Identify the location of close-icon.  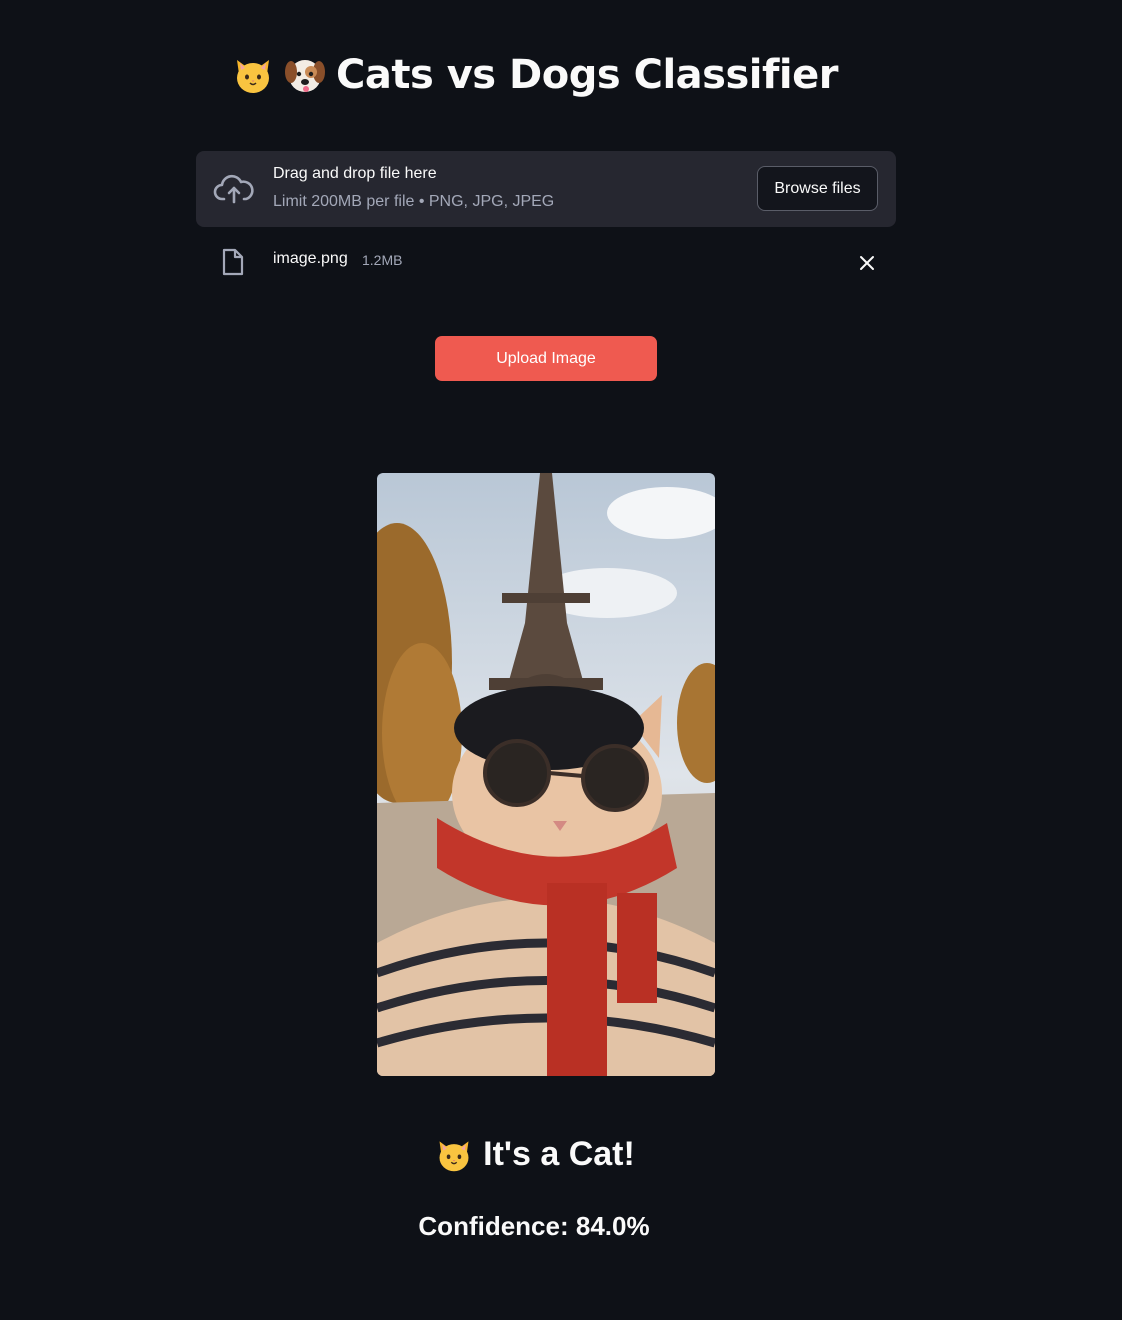
(867, 263).